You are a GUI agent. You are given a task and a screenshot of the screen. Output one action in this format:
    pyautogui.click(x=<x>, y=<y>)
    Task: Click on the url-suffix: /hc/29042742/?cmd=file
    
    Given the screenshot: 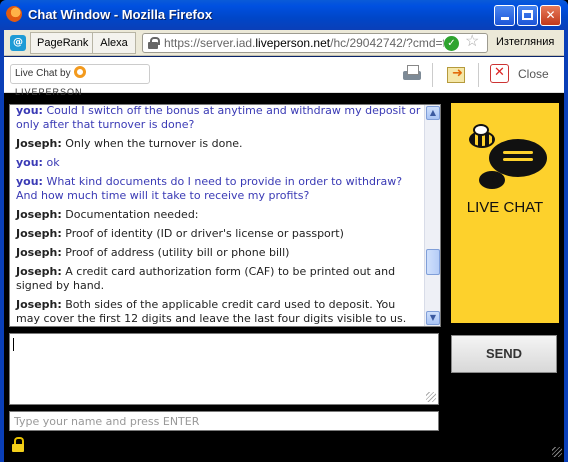 What is the action you would take?
    pyautogui.click(x=387, y=43)
    